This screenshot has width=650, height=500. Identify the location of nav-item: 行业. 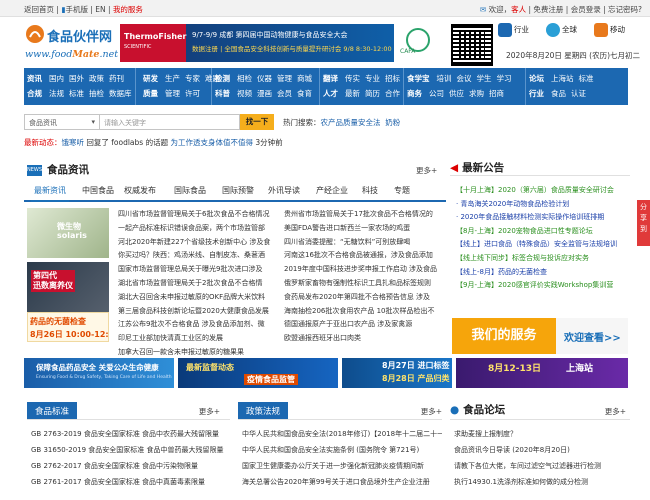
(536, 93).